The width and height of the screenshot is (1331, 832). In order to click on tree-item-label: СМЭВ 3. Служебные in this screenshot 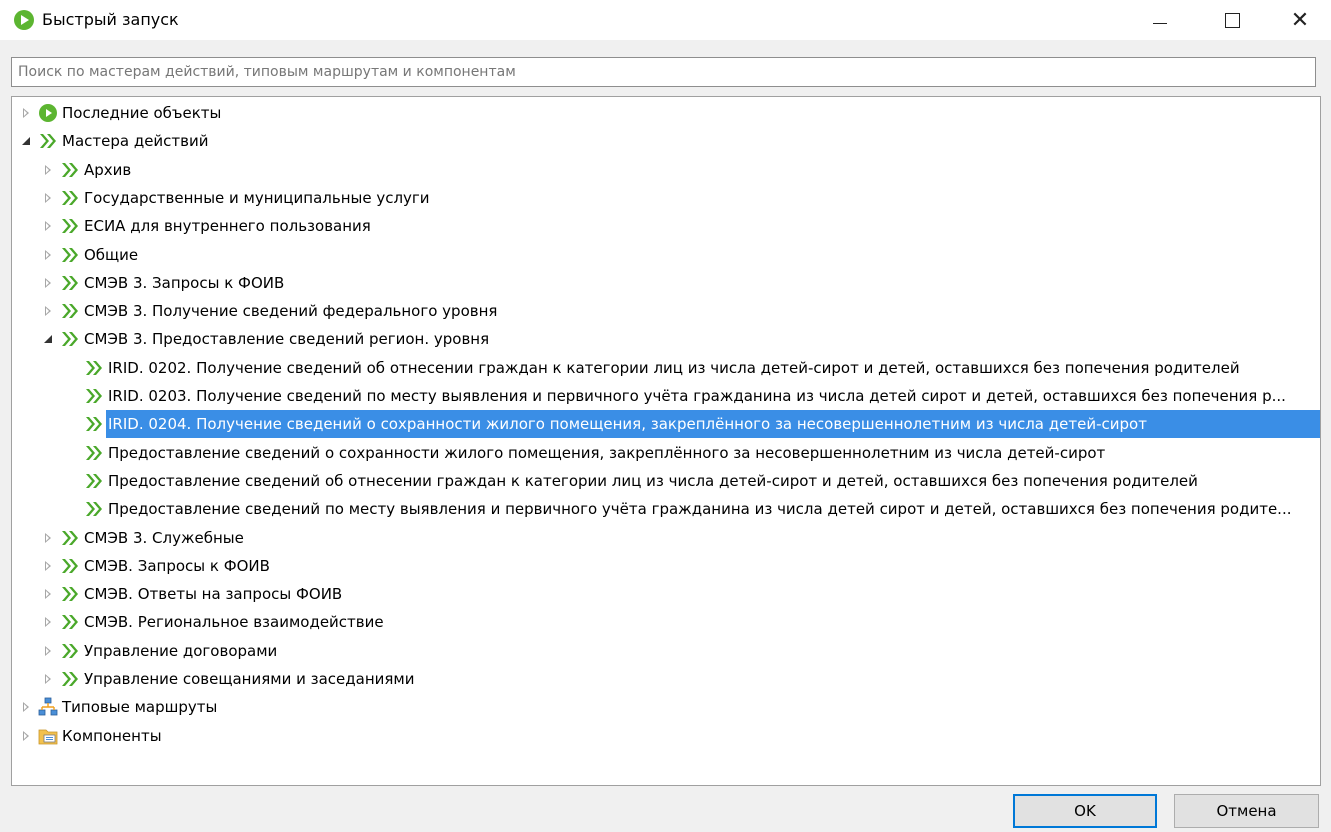, I will do `click(164, 537)`.